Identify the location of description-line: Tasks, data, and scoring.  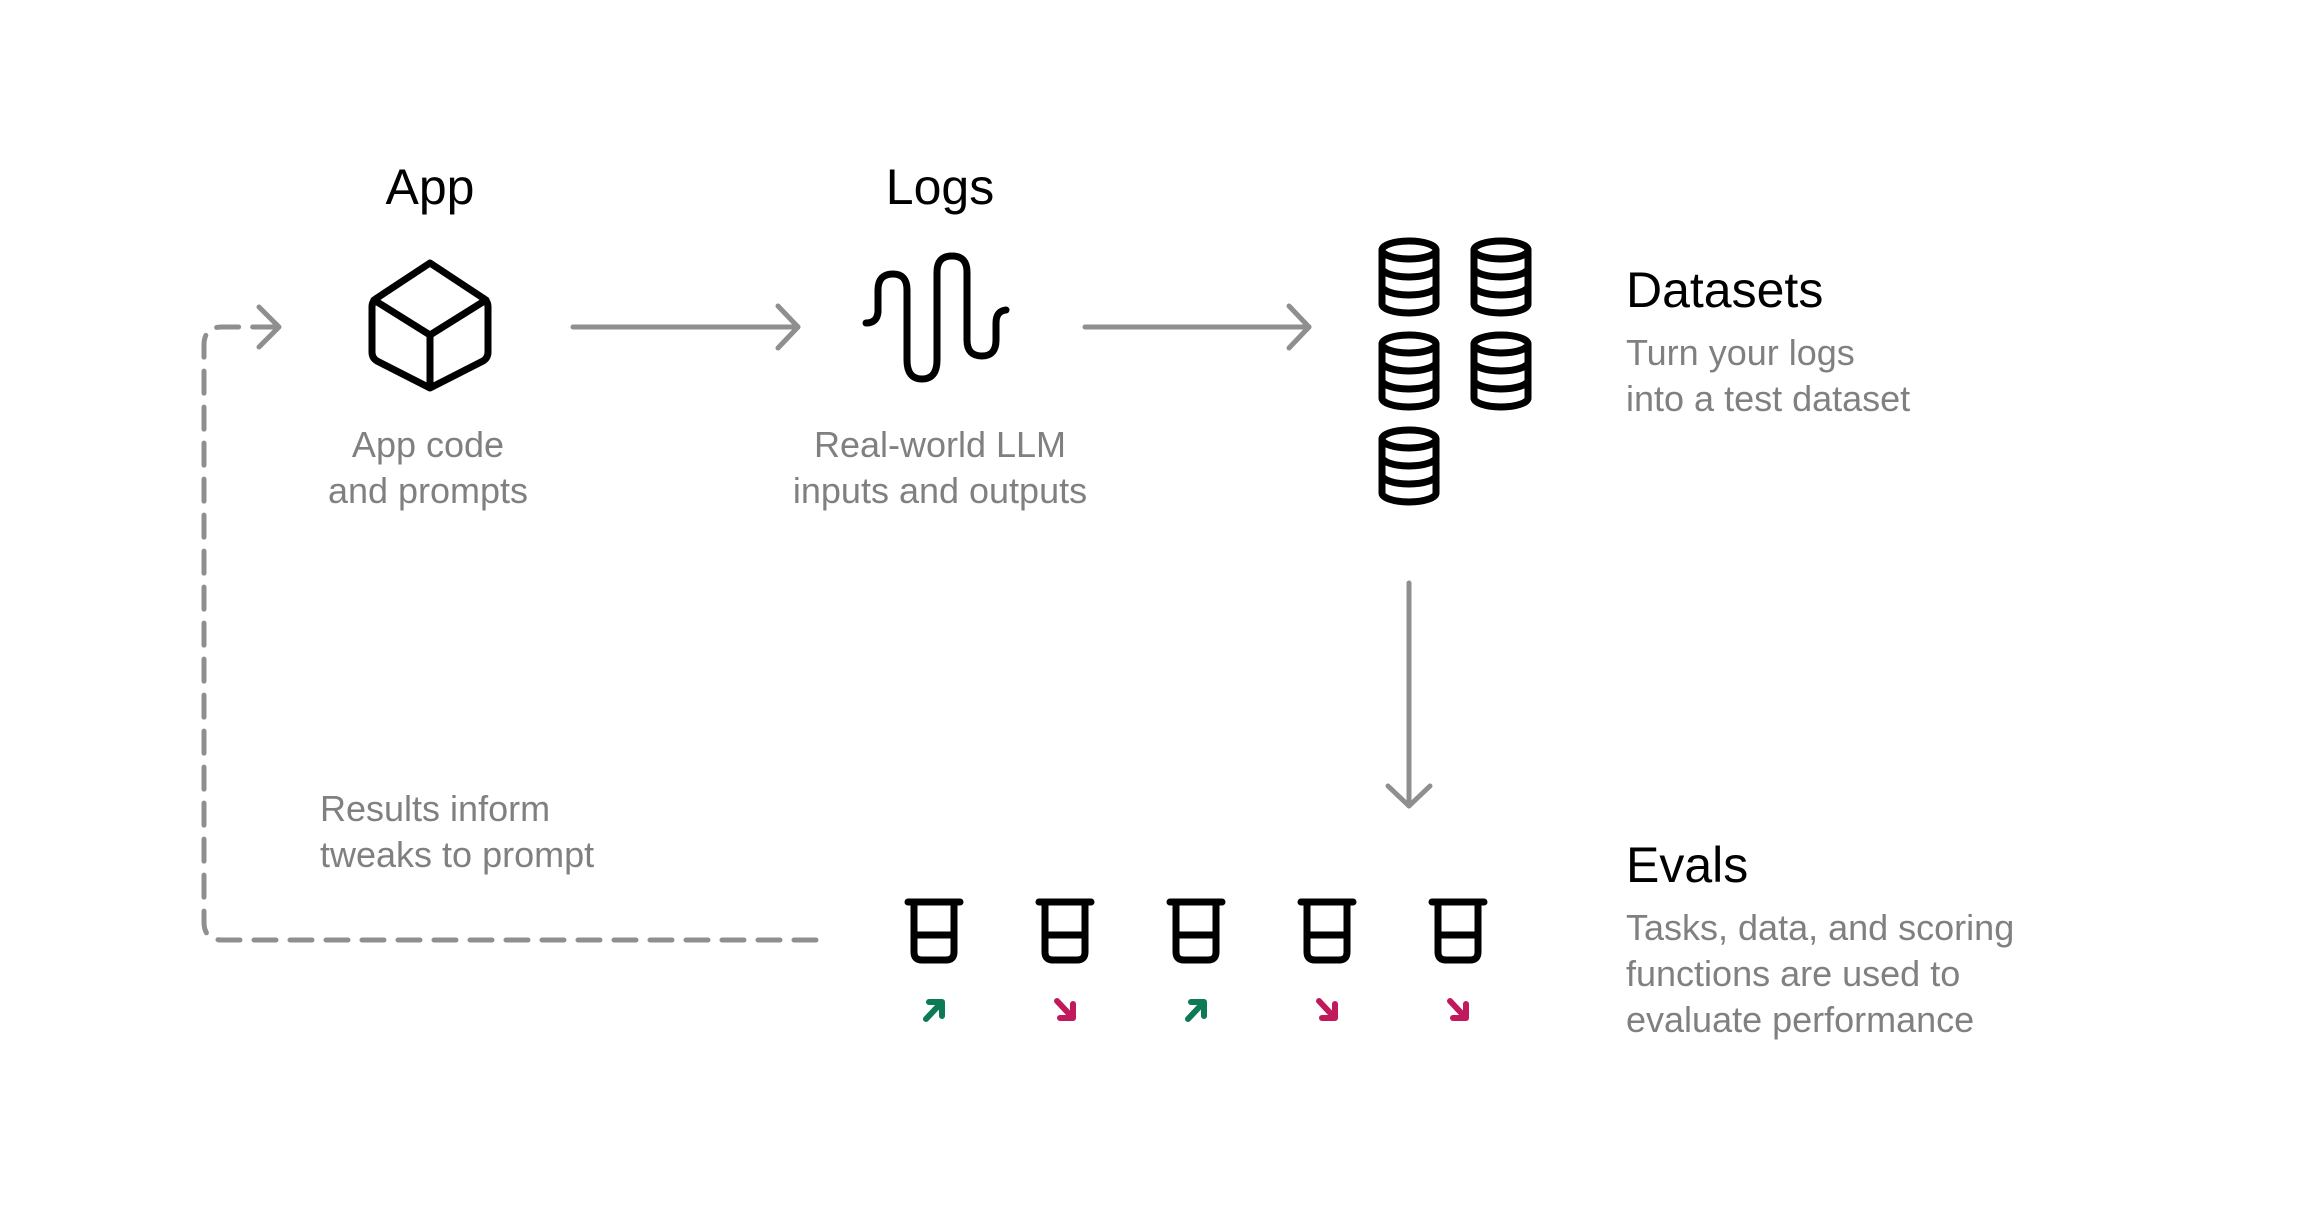
(1820, 927).